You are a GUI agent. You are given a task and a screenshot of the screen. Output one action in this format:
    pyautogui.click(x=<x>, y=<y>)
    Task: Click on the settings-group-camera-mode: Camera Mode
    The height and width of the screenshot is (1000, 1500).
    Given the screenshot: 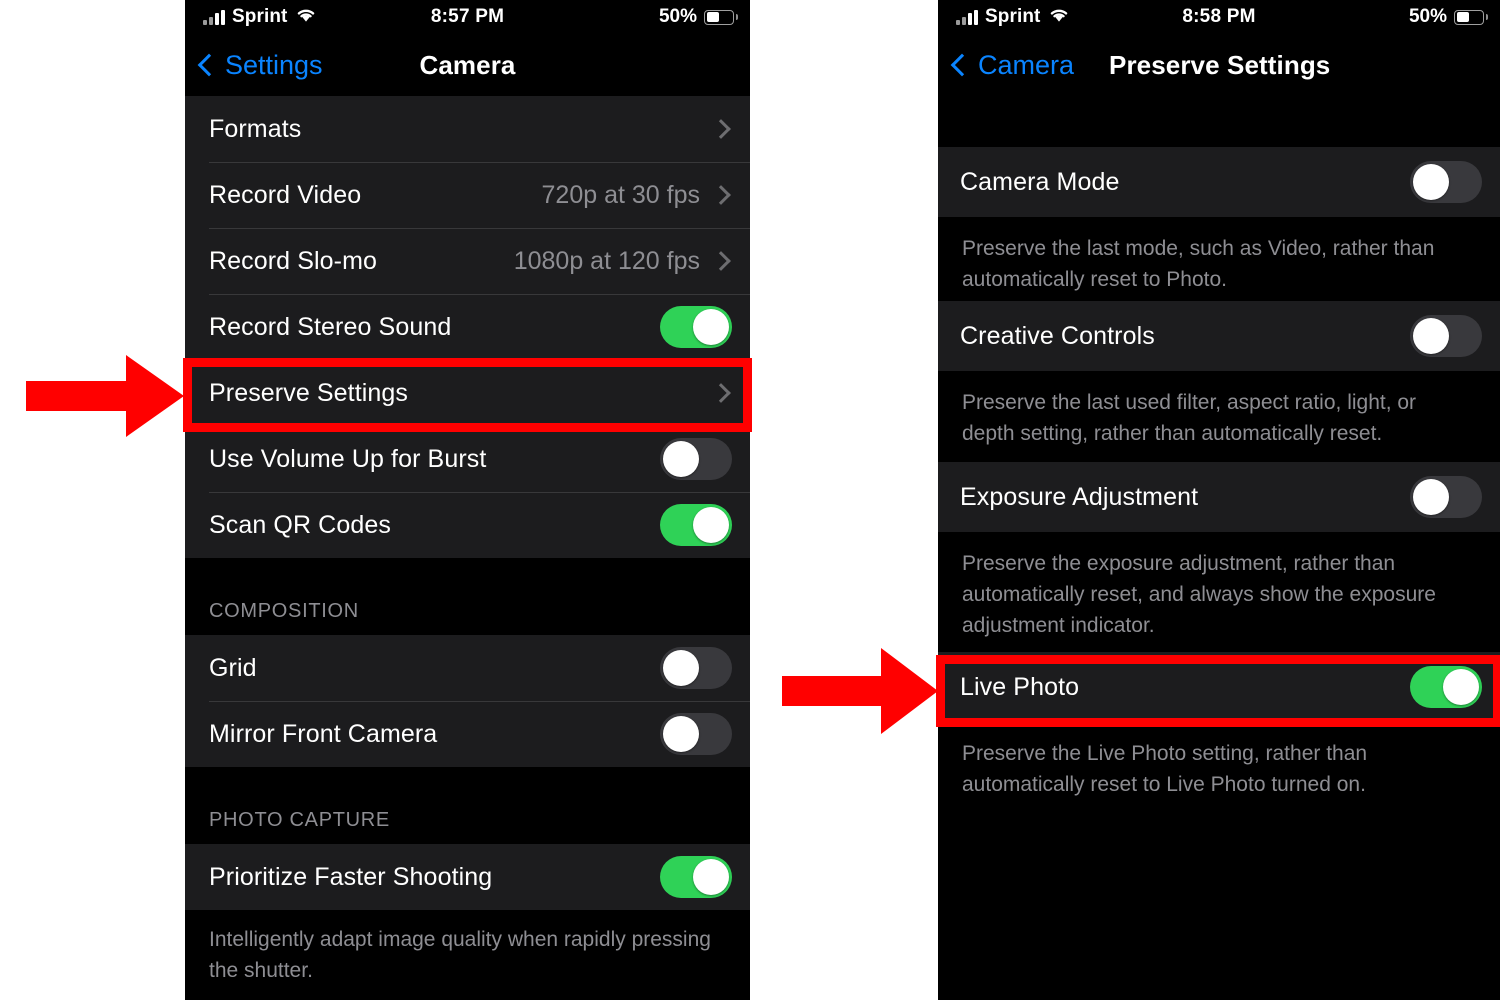 What is the action you would take?
    pyautogui.click(x=1219, y=182)
    